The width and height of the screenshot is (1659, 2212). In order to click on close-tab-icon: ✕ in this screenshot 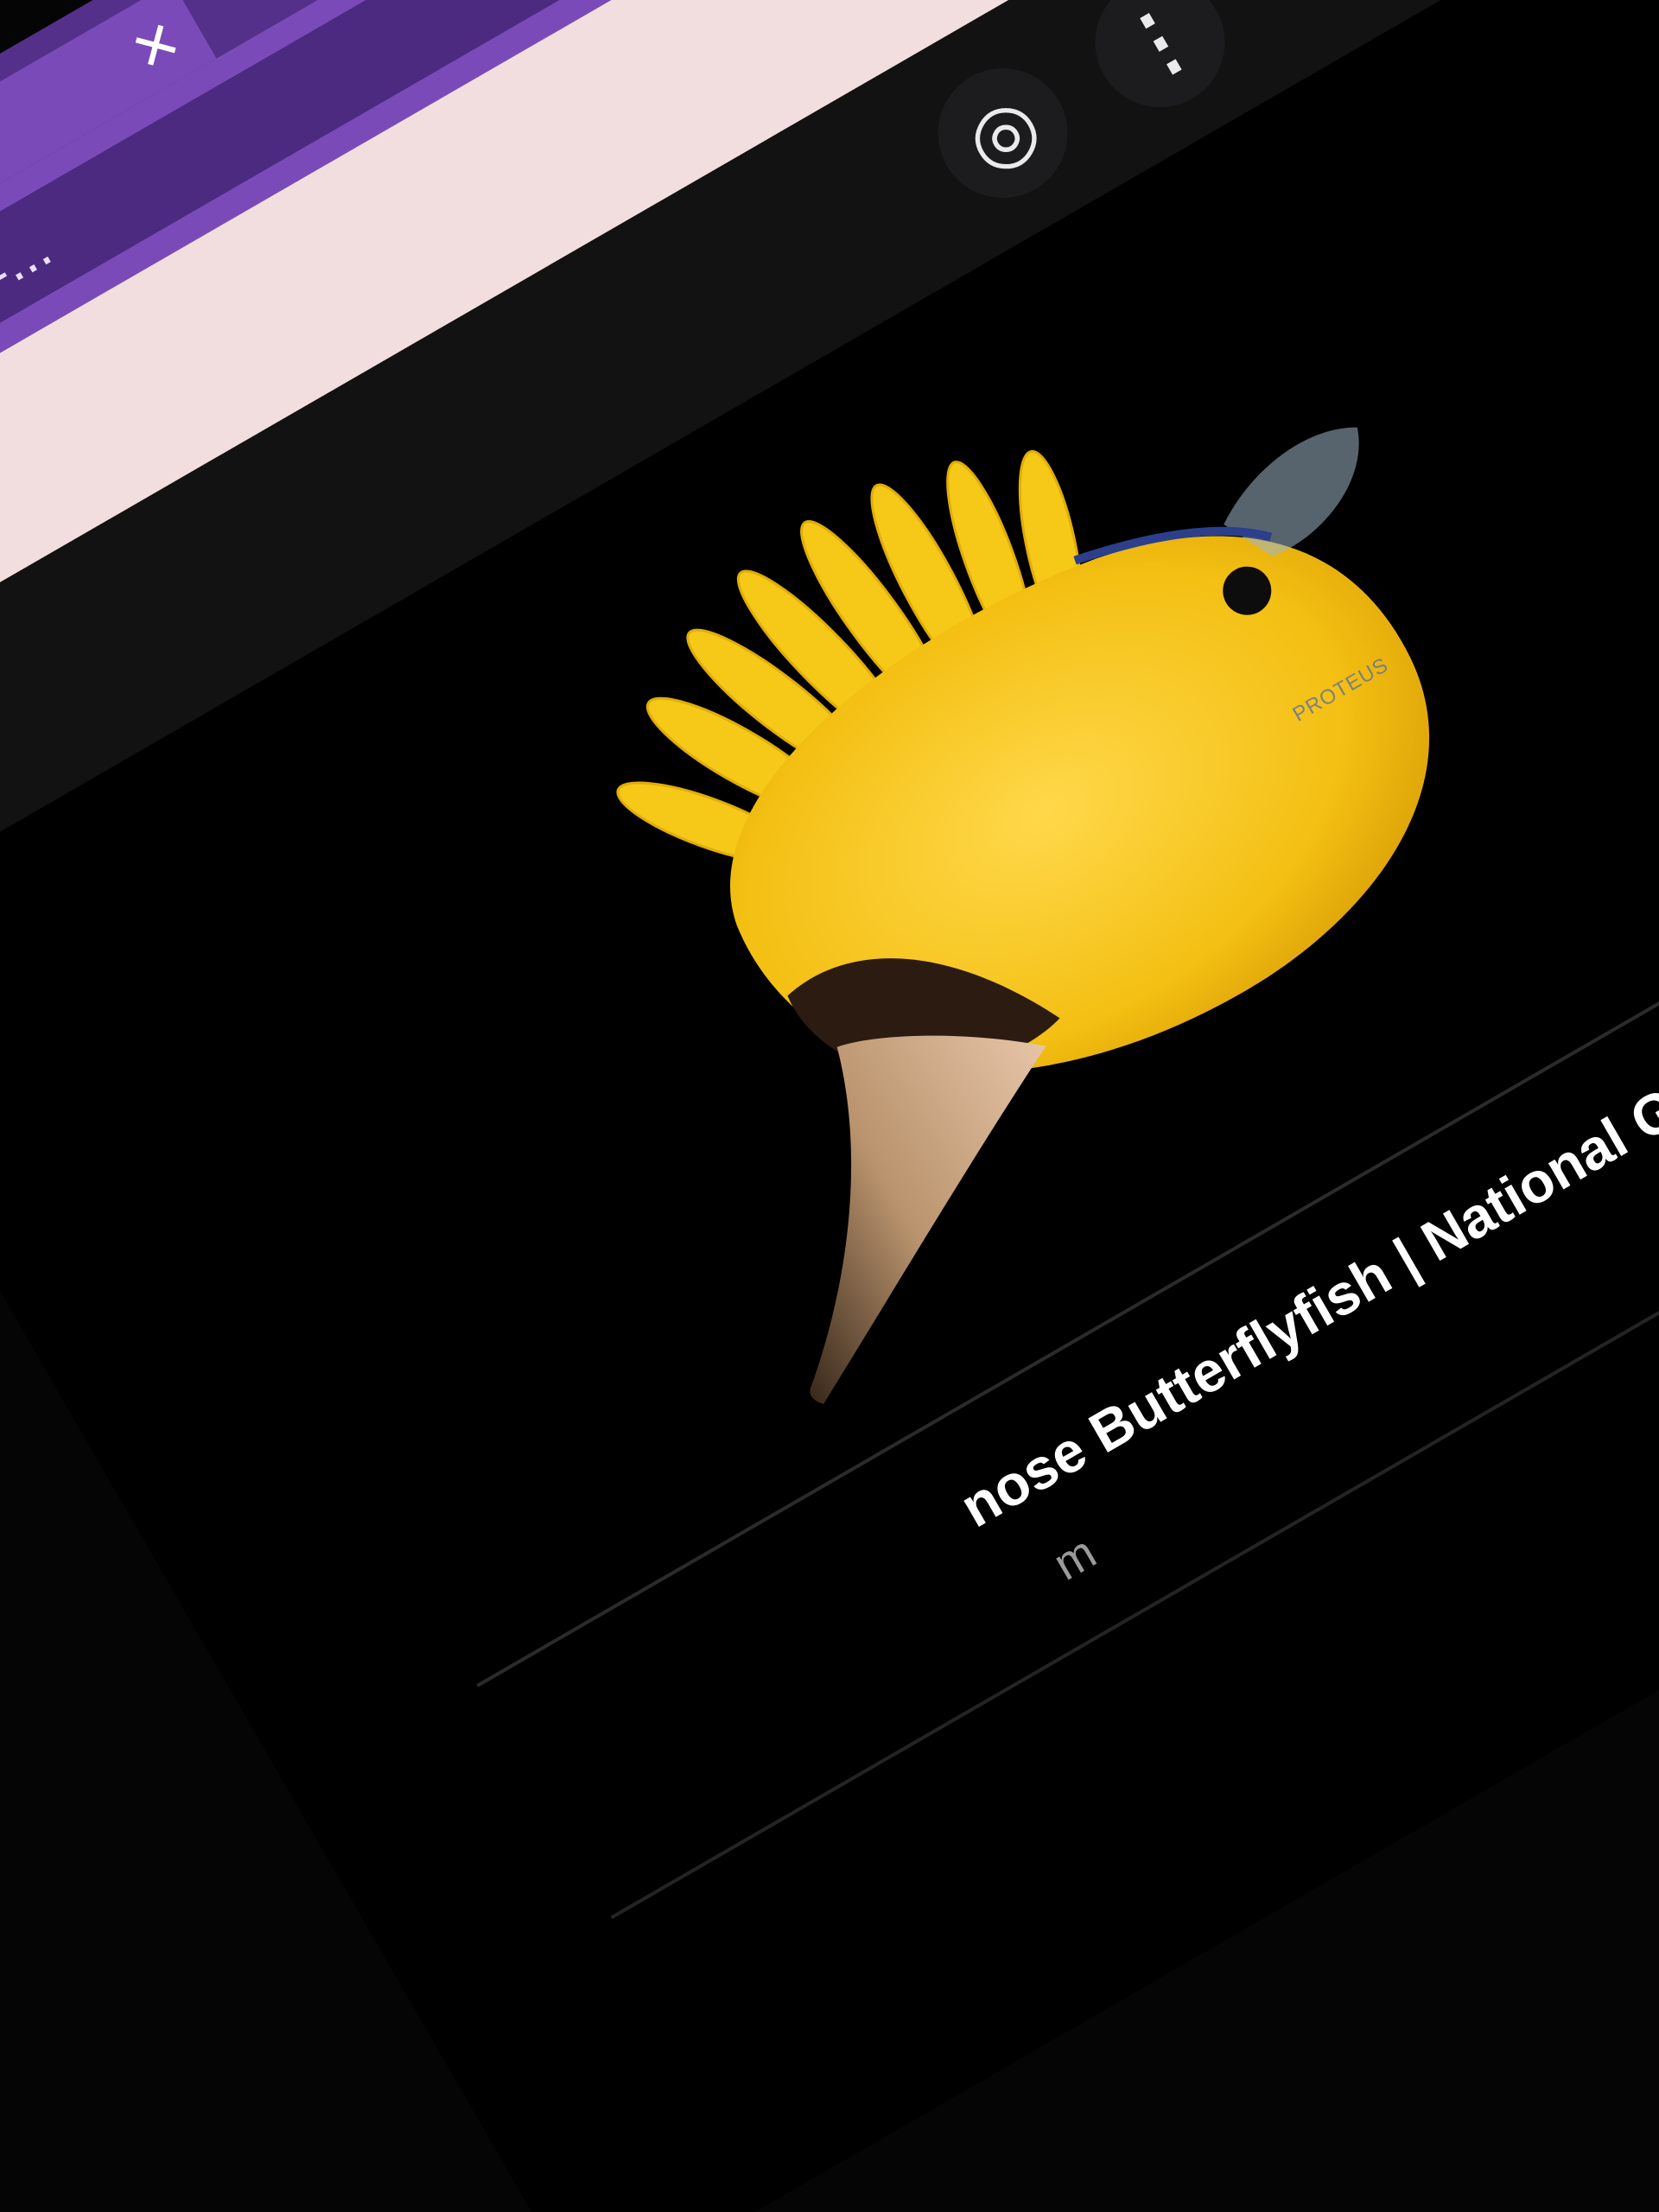, I will do `click(156, 46)`.